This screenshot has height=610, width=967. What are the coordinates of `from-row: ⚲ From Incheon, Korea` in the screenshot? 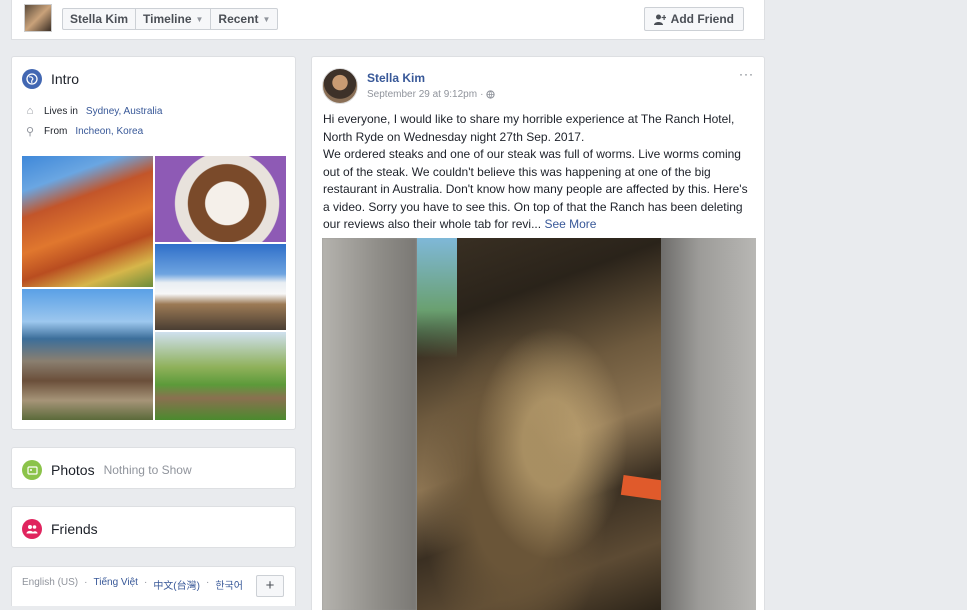 It's located at (84, 132).